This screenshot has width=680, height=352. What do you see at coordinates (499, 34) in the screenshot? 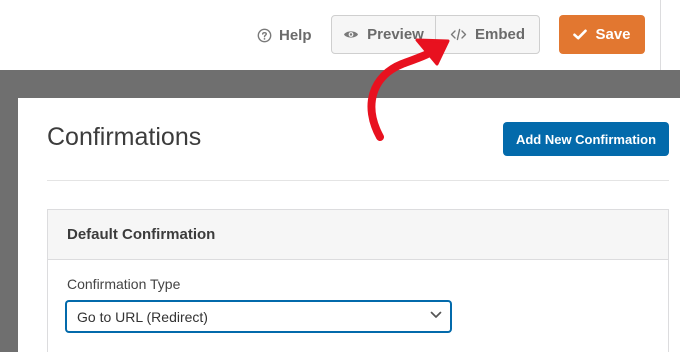
I see `embed-label: Embed` at bounding box center [499, 34].